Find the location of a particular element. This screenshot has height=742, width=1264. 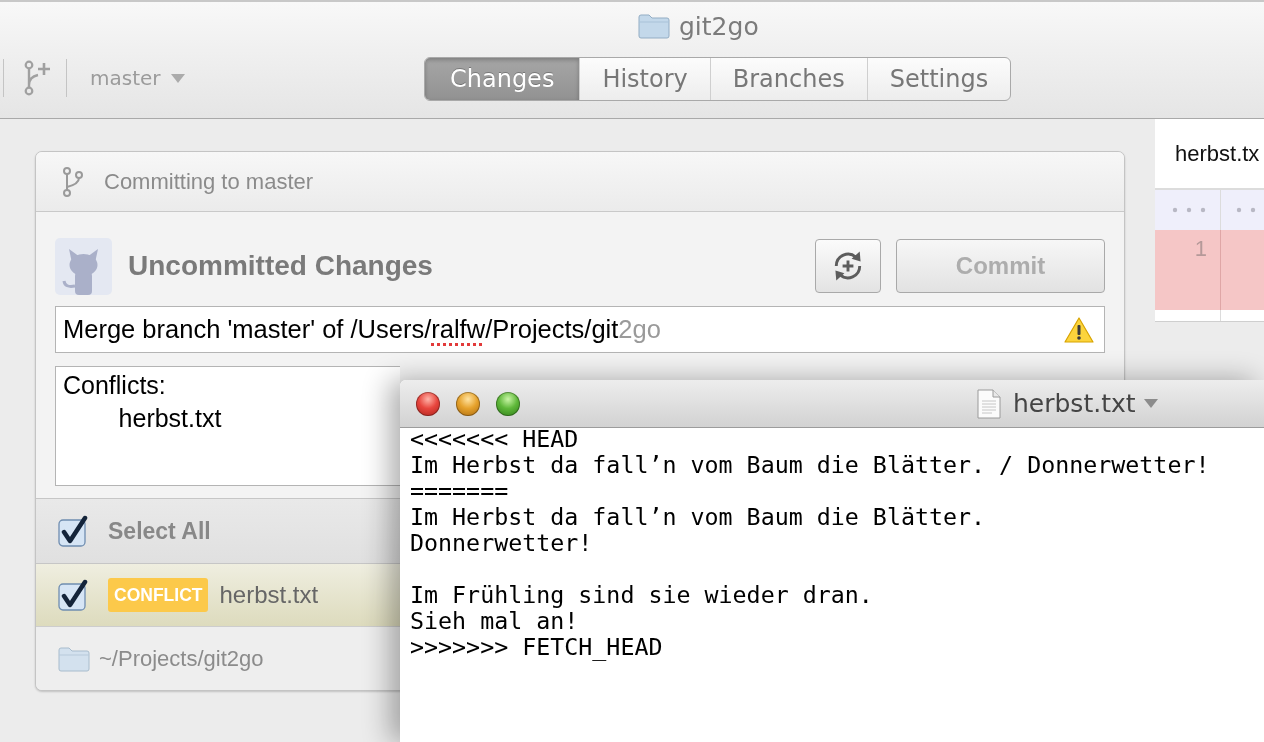

document-title: herbst.txt is located at coordinates (1074, 403).